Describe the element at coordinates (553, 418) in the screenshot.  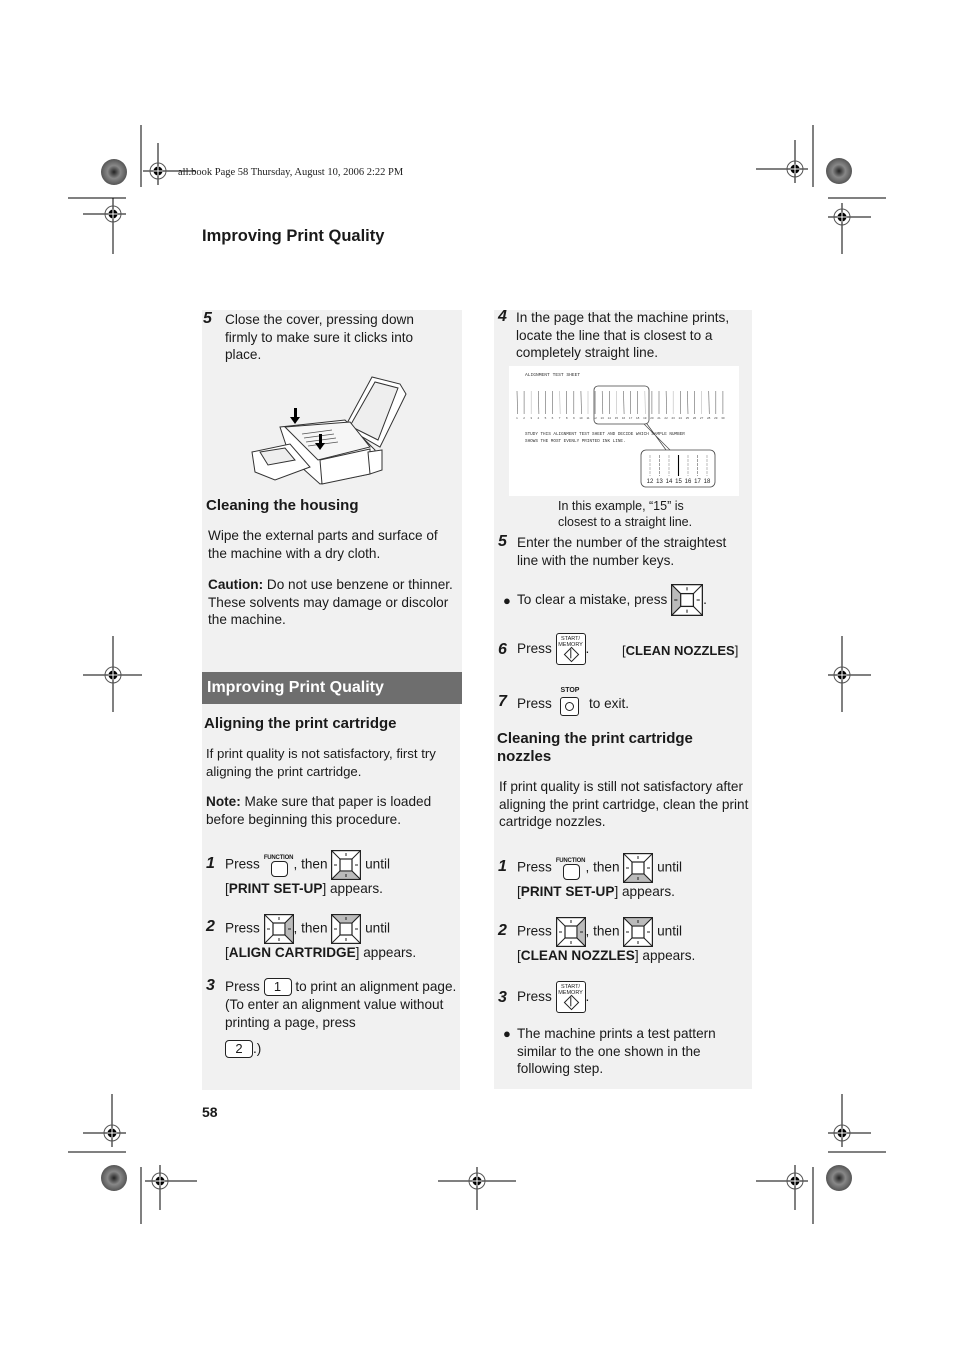
I see `test-line-label: 6` at that location.